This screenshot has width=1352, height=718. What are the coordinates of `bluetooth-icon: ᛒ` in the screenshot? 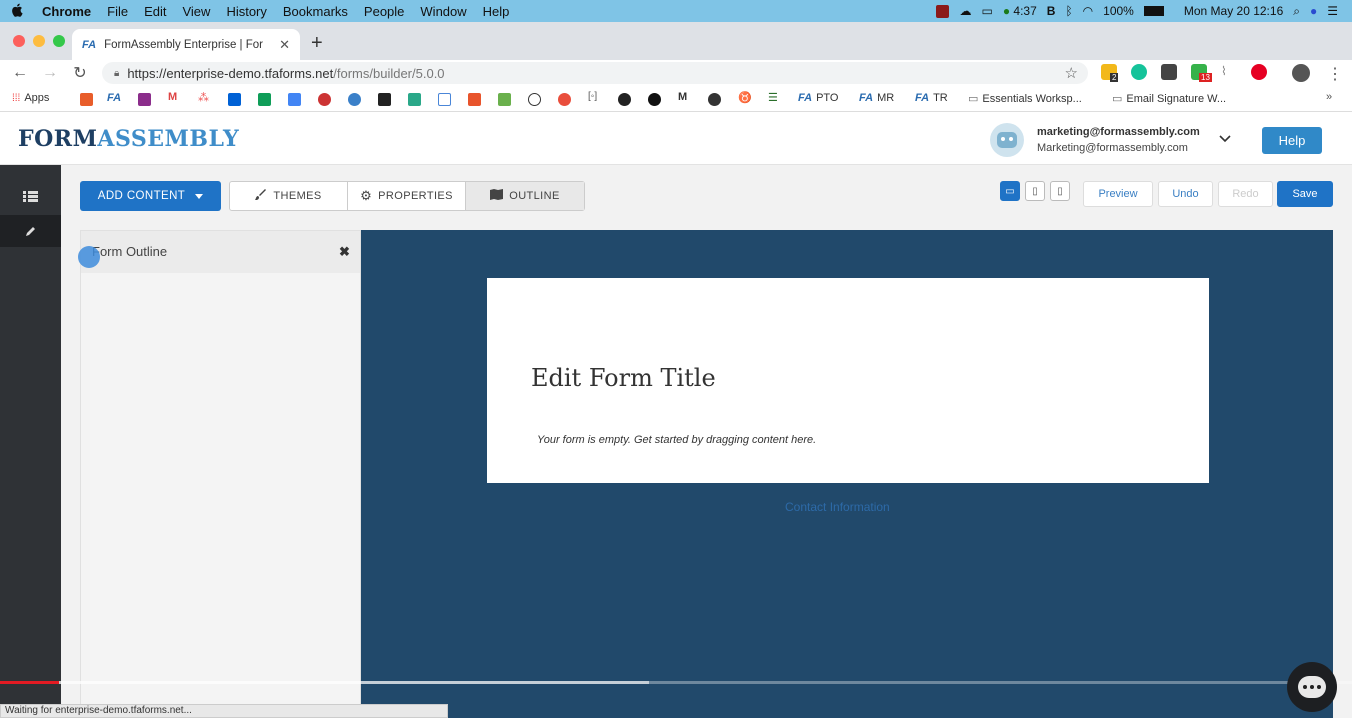 It's located at (1068, 11).